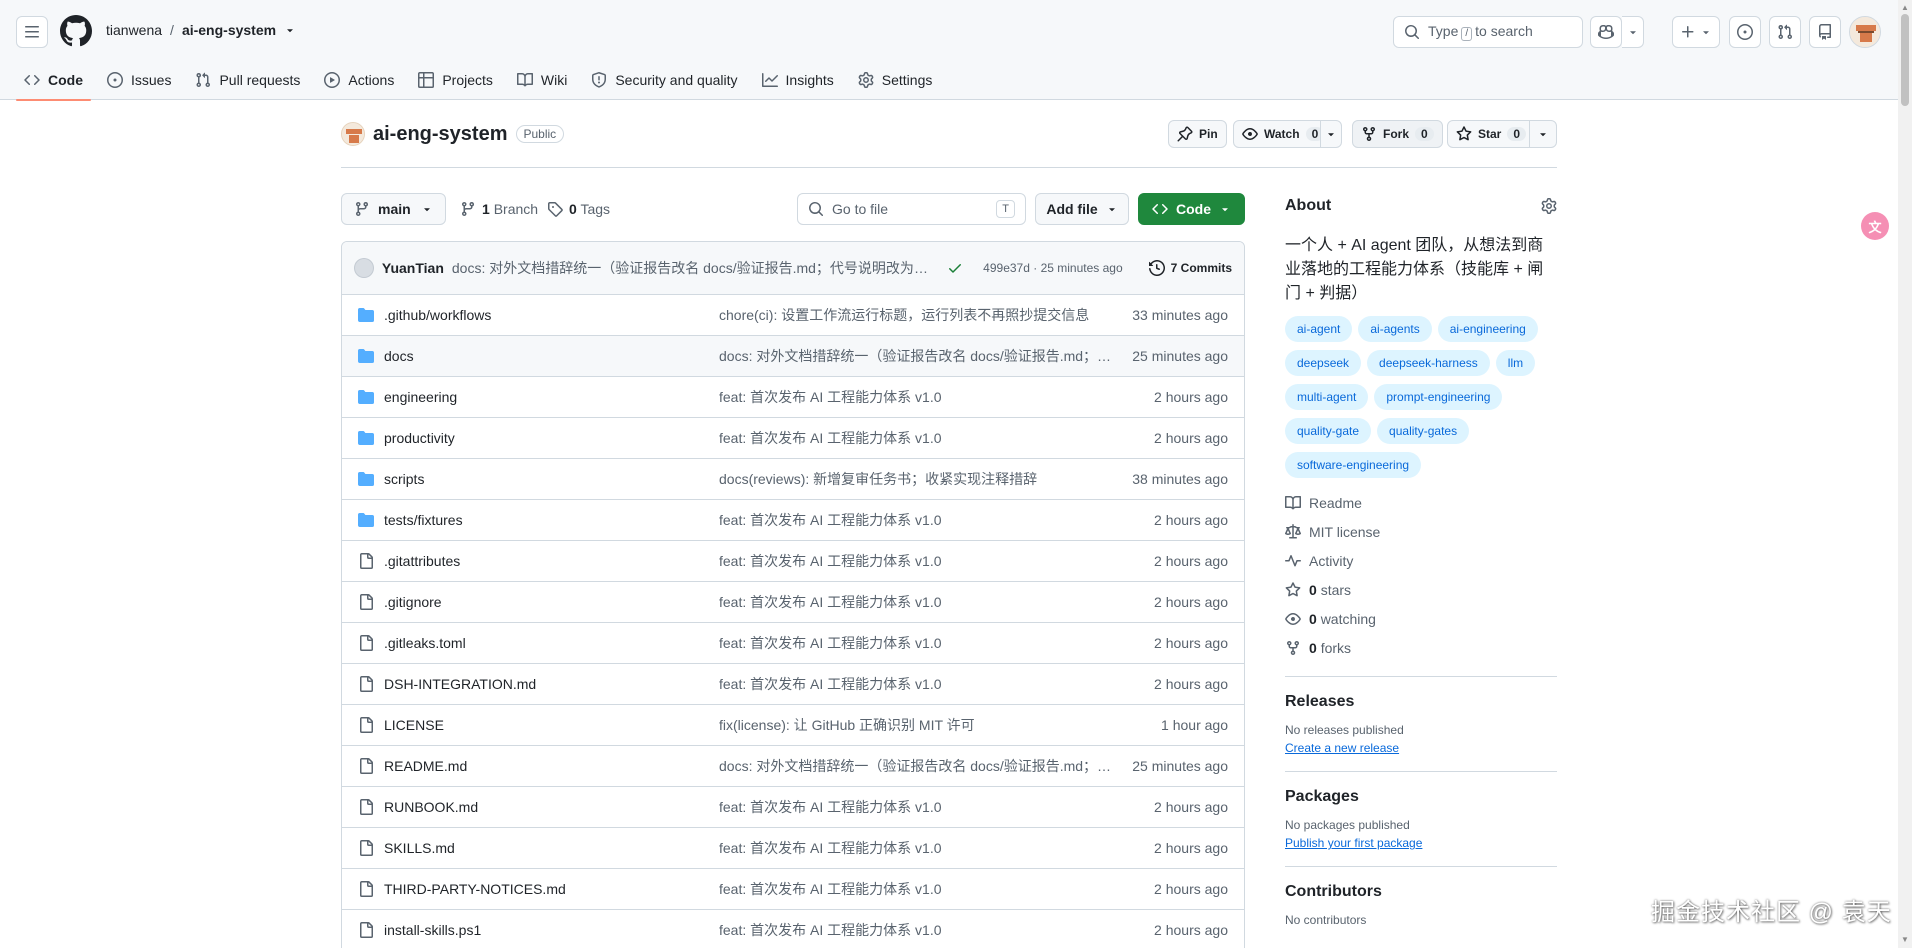  I want to click on about-link-stars: 0 stars, so click(1421, 589).